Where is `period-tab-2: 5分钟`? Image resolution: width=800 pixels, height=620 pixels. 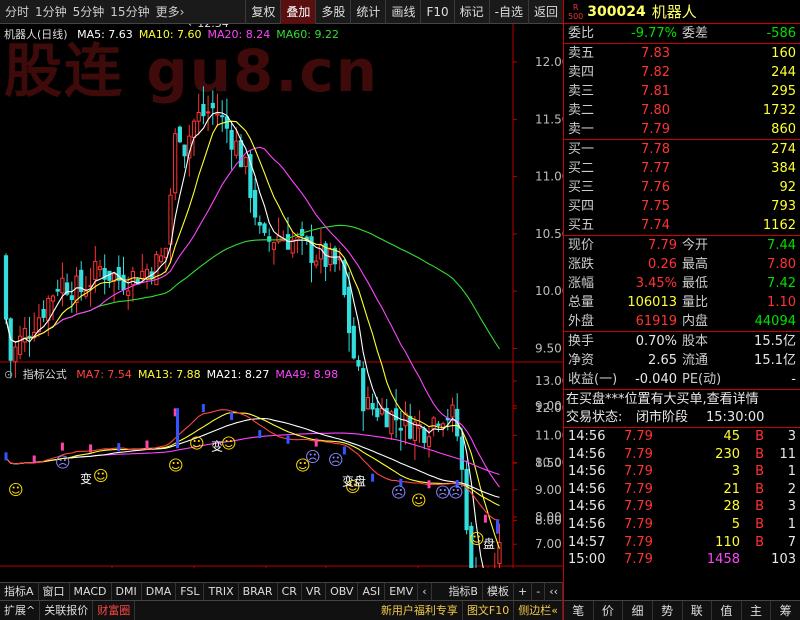
period-tab-2: 5分钟 is located at coordinates (89, 11).